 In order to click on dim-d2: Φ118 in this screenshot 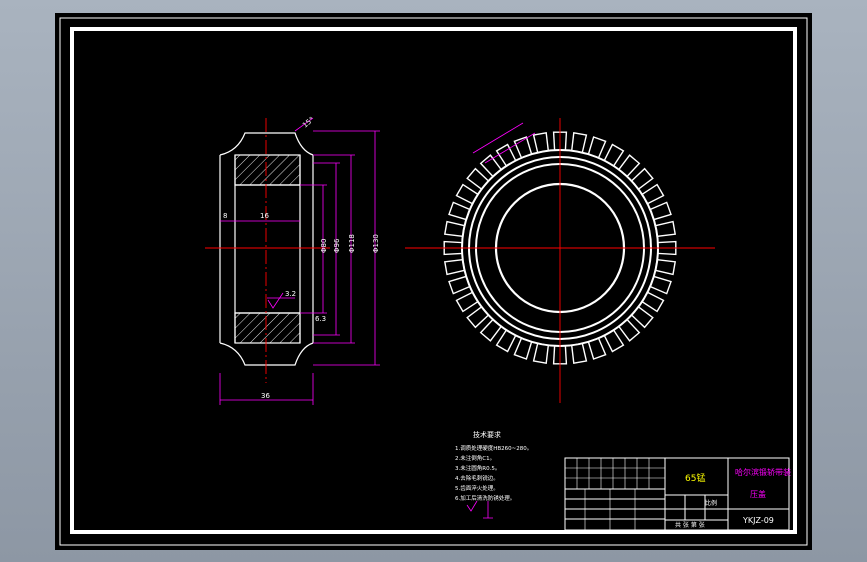, I will do `click(352, 243)`.